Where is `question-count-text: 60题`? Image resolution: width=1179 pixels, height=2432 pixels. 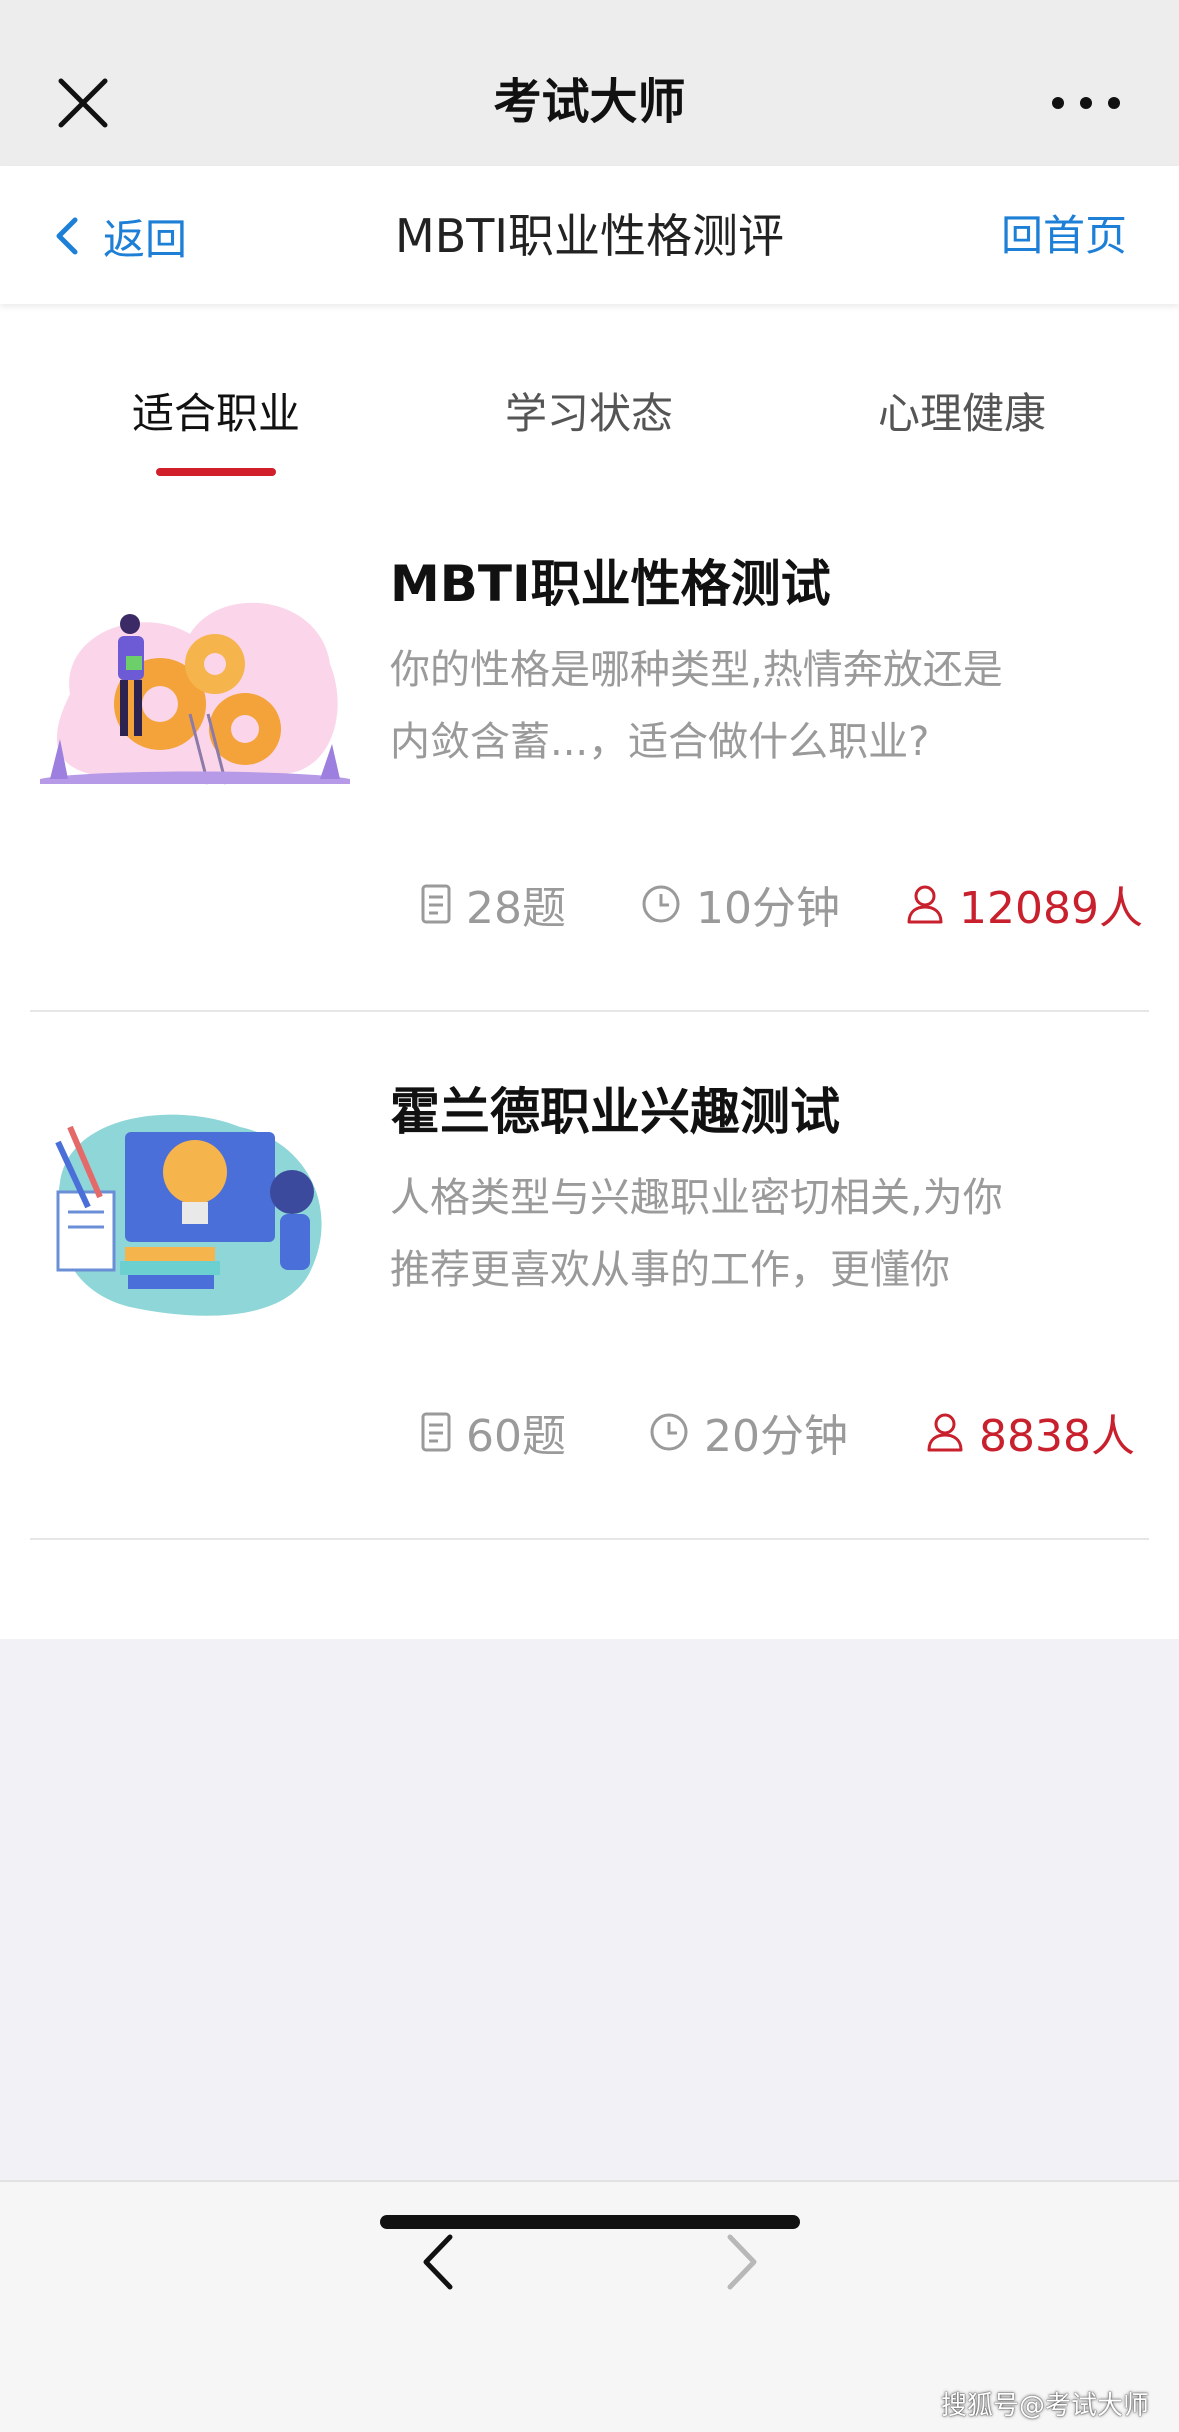
question-count-text: 60题 is located at coordinates (516, 1436).